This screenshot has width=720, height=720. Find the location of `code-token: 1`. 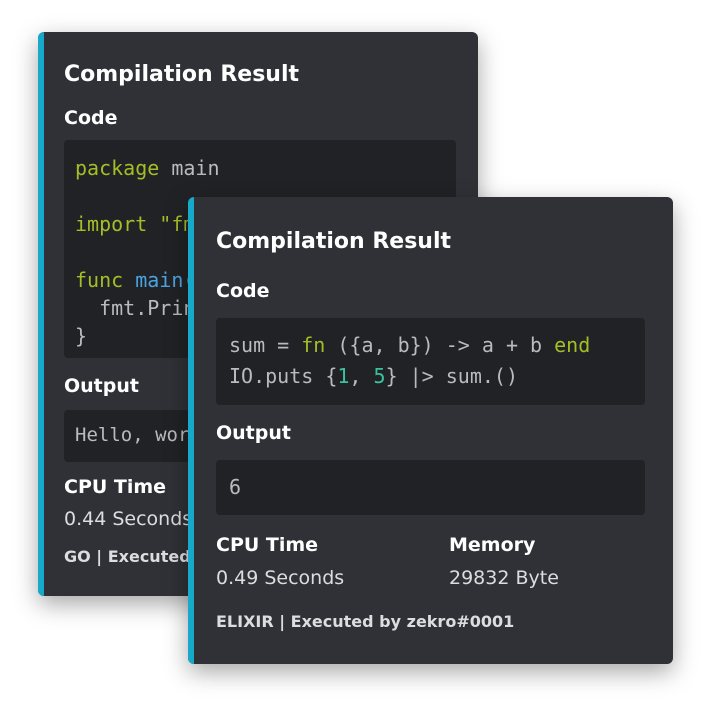

code-token: 1 is located at coordinates (343, 376).